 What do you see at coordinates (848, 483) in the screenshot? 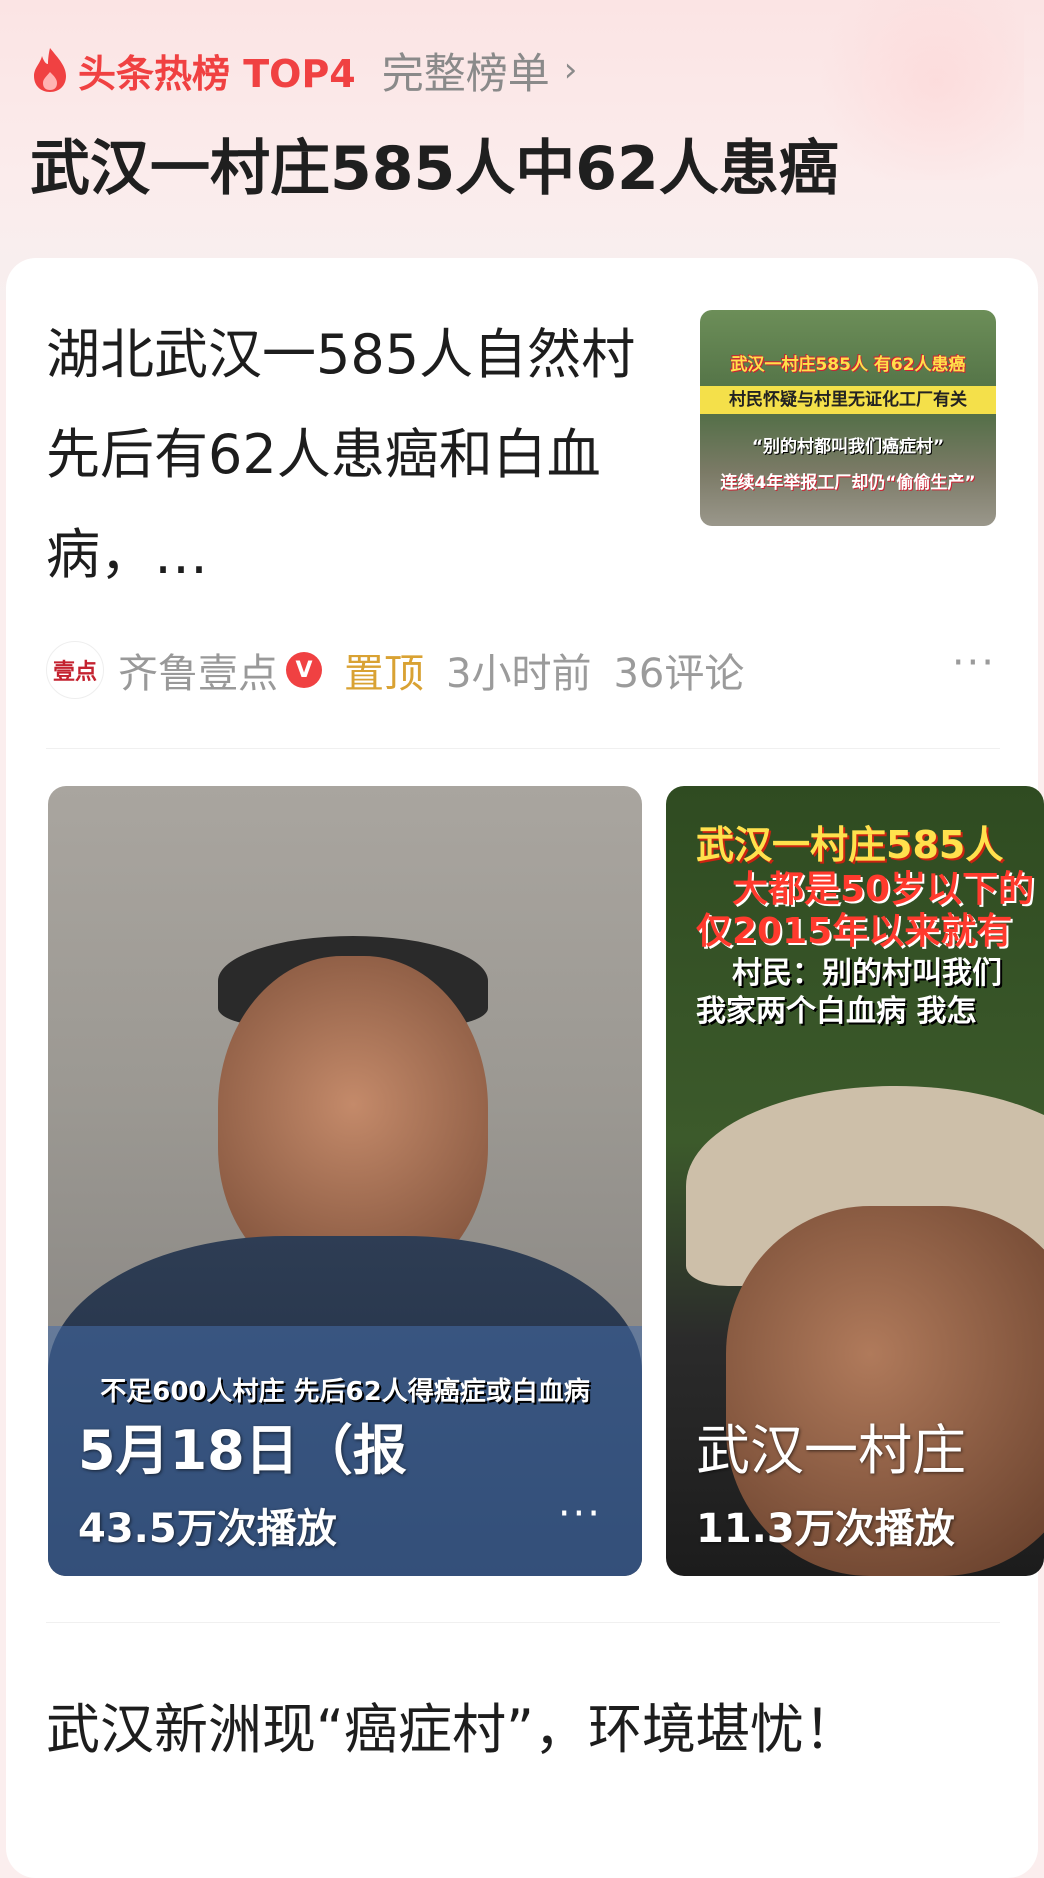
I see `thumbnail-caption: 连续4年举报工厂却仍“偷偷生产”` at bounding box center [848, 483].